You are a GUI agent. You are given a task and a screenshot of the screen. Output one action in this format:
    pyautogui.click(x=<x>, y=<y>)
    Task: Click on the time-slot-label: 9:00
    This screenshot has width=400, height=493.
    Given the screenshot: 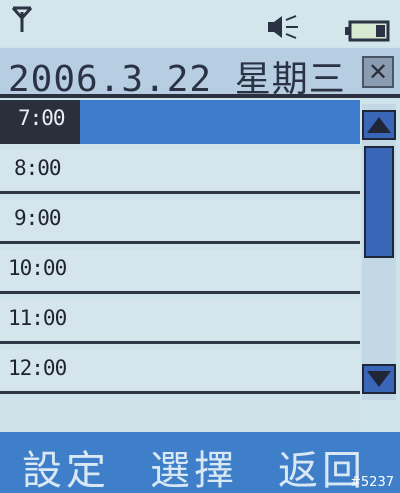 What is the action you would take?
    pyautogui.click(x=38, y=218)
    